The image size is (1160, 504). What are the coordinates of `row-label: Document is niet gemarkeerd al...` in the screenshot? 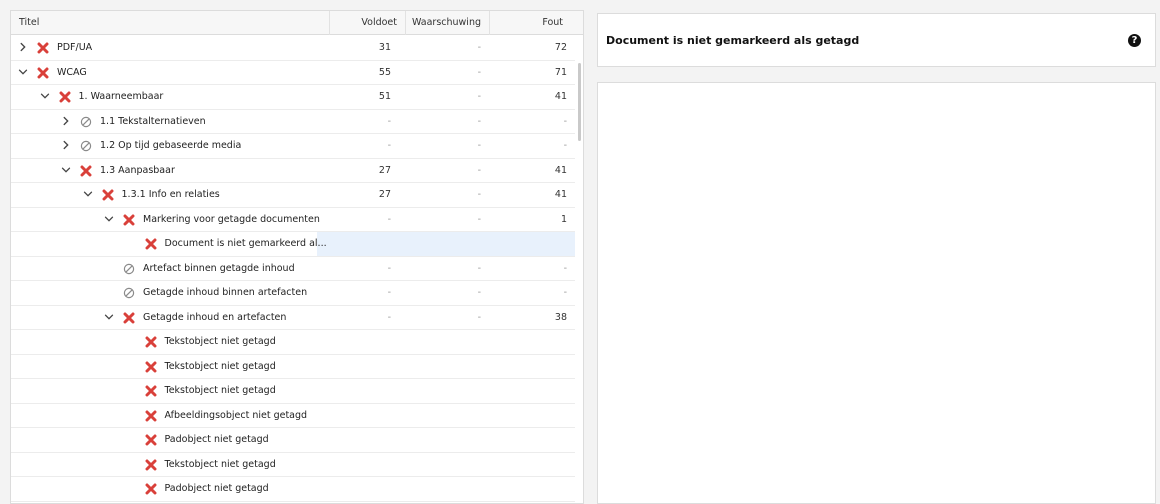 It's located at (245, 243).